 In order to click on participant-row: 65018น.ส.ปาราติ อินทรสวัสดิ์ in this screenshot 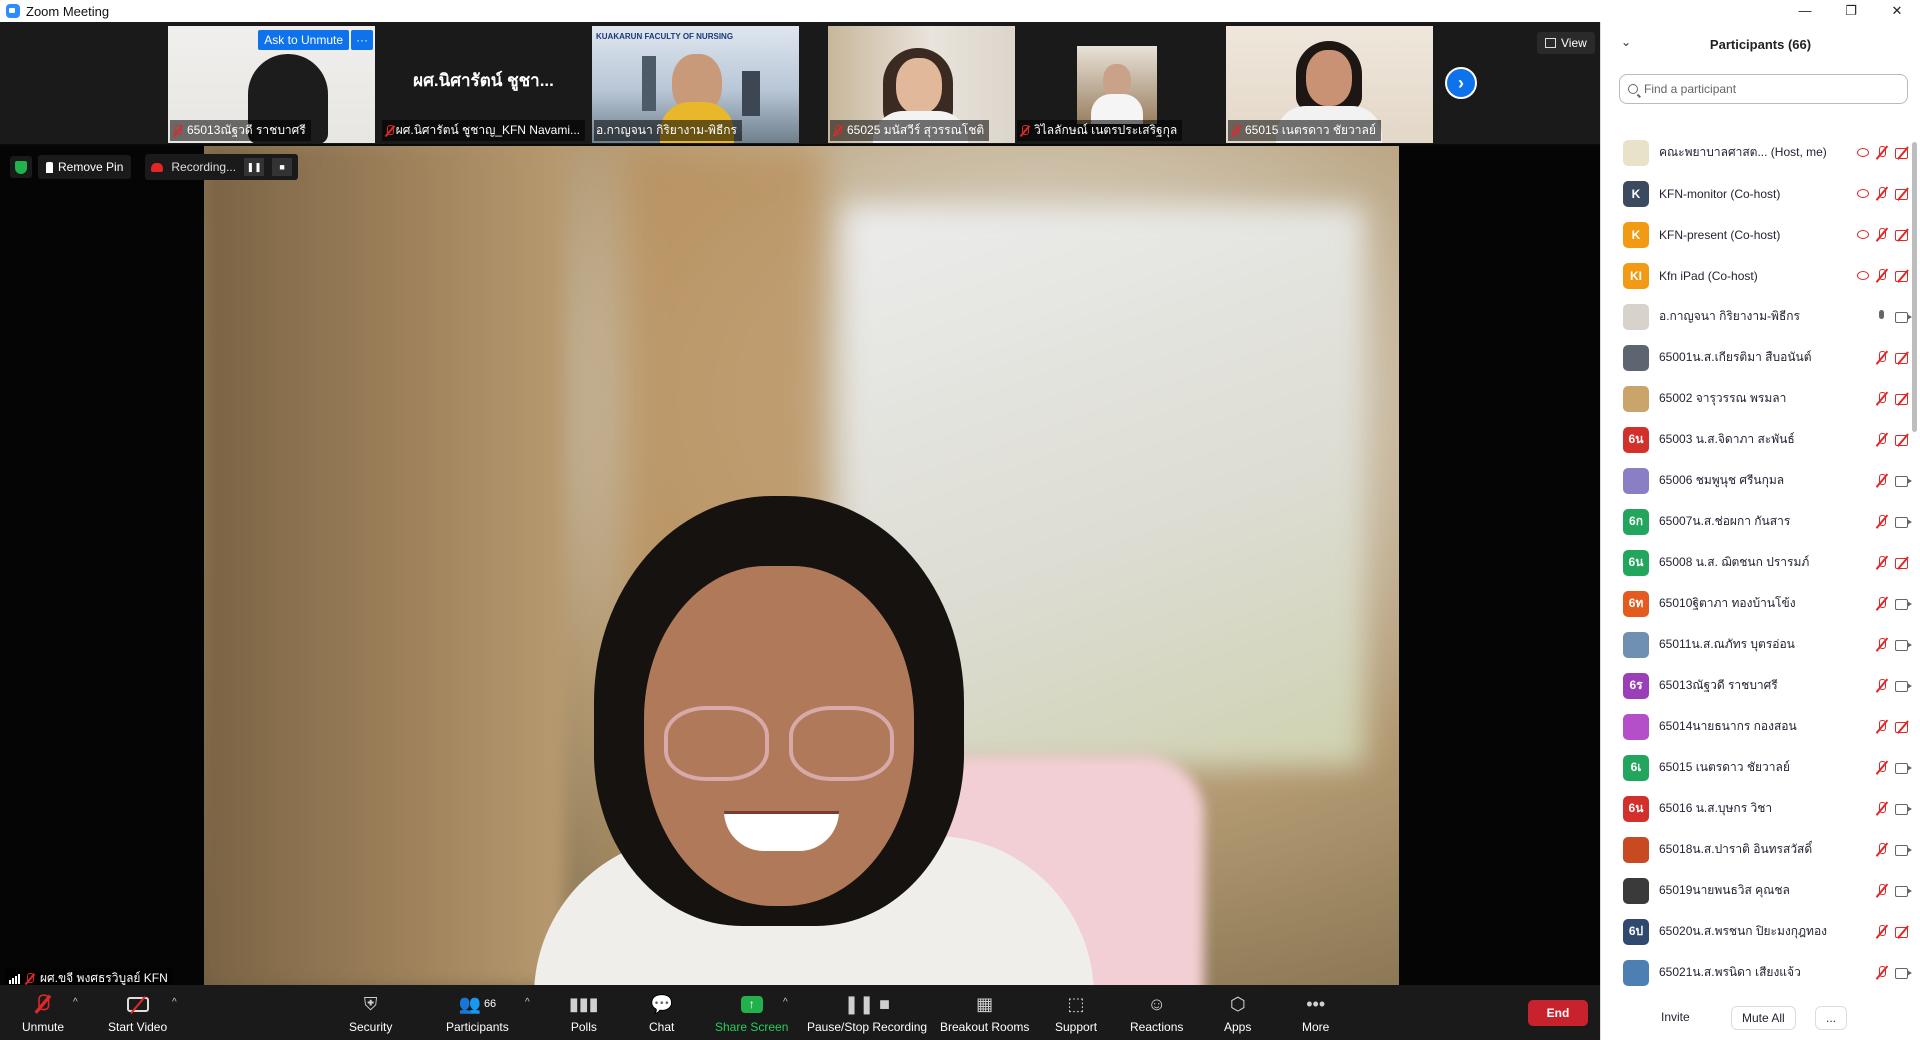, I will do `click(1756, 849)`.